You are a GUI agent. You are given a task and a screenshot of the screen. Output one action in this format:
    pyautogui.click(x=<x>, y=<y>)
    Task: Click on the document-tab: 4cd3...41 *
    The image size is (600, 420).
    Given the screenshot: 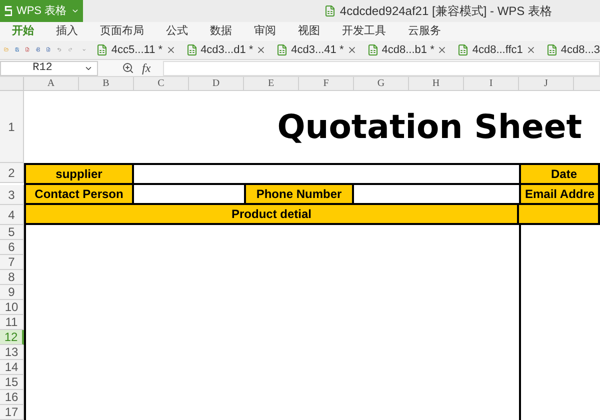 What is the action you would take?
    pyautogui.click(x=314, y=50)
    